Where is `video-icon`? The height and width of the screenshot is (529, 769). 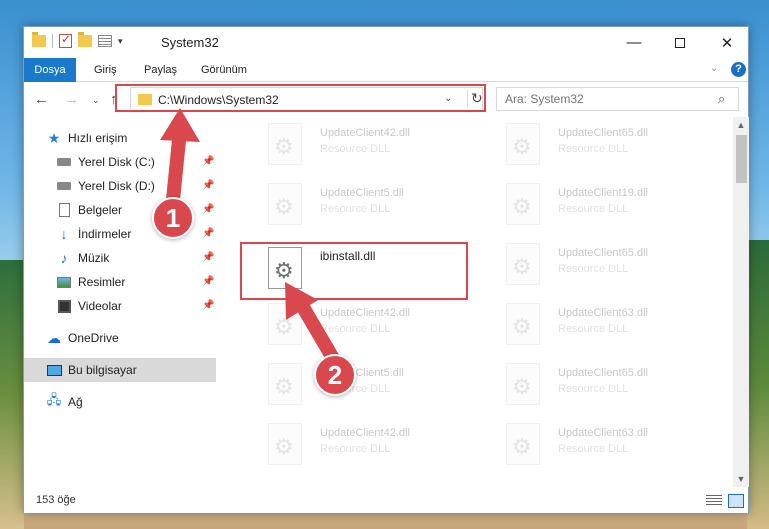
video-icon is located at coordinates (64, 306).